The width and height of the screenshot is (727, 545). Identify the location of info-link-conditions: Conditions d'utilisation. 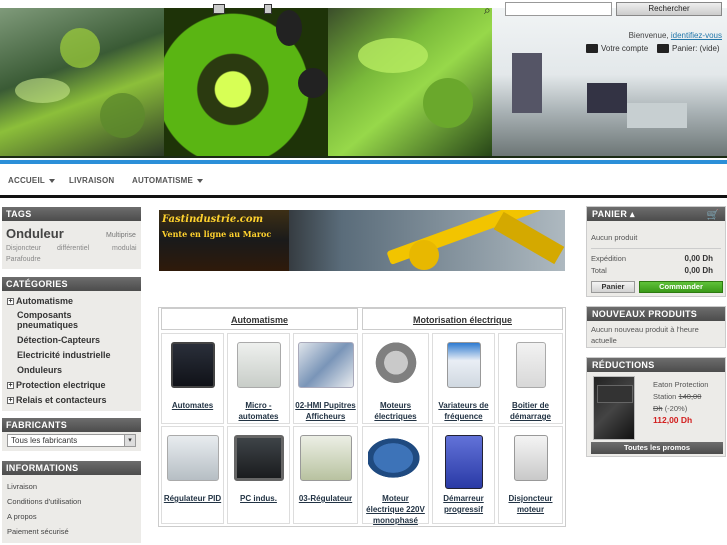
(44, 501).